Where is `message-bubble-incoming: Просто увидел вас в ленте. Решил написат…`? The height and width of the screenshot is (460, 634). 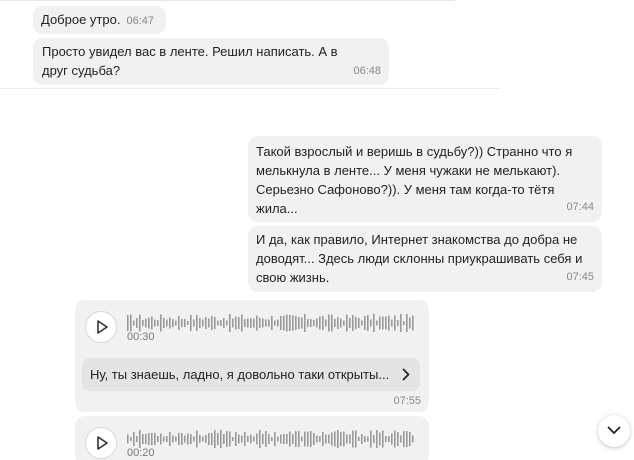
message-bubble-incoming: Просто увидел вас в ленте. Решил написат… is located at coordinates (211, 61).